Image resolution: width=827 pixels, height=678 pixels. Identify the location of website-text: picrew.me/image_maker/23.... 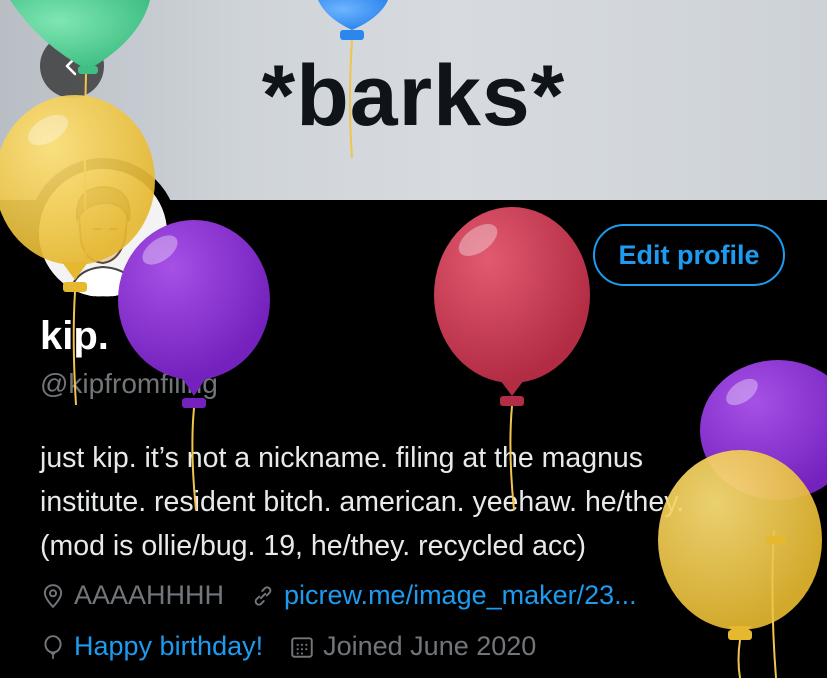
(460, 595).